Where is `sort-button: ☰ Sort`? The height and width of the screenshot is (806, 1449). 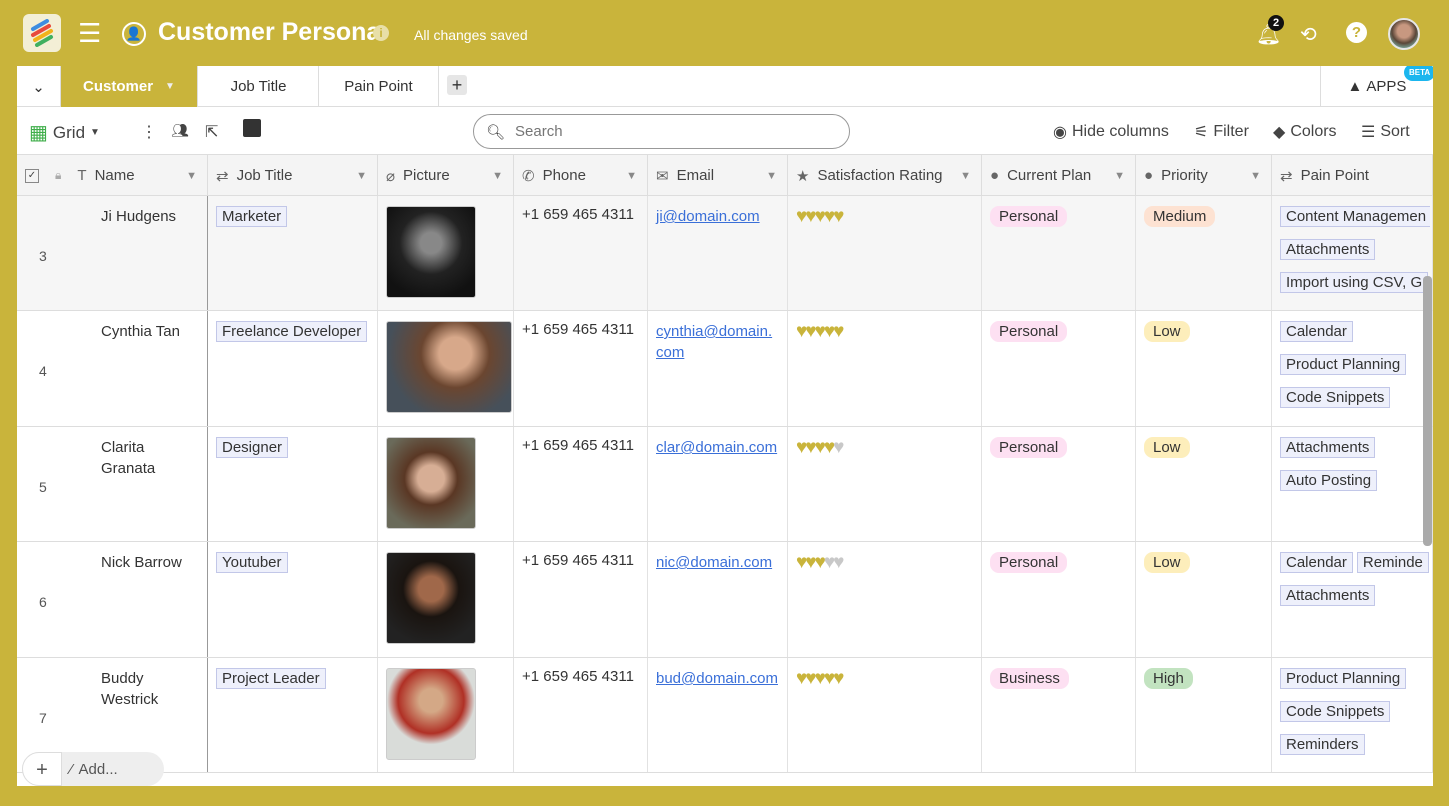 sort-button: ☰ Sort is located at coordinates (1385, 132).